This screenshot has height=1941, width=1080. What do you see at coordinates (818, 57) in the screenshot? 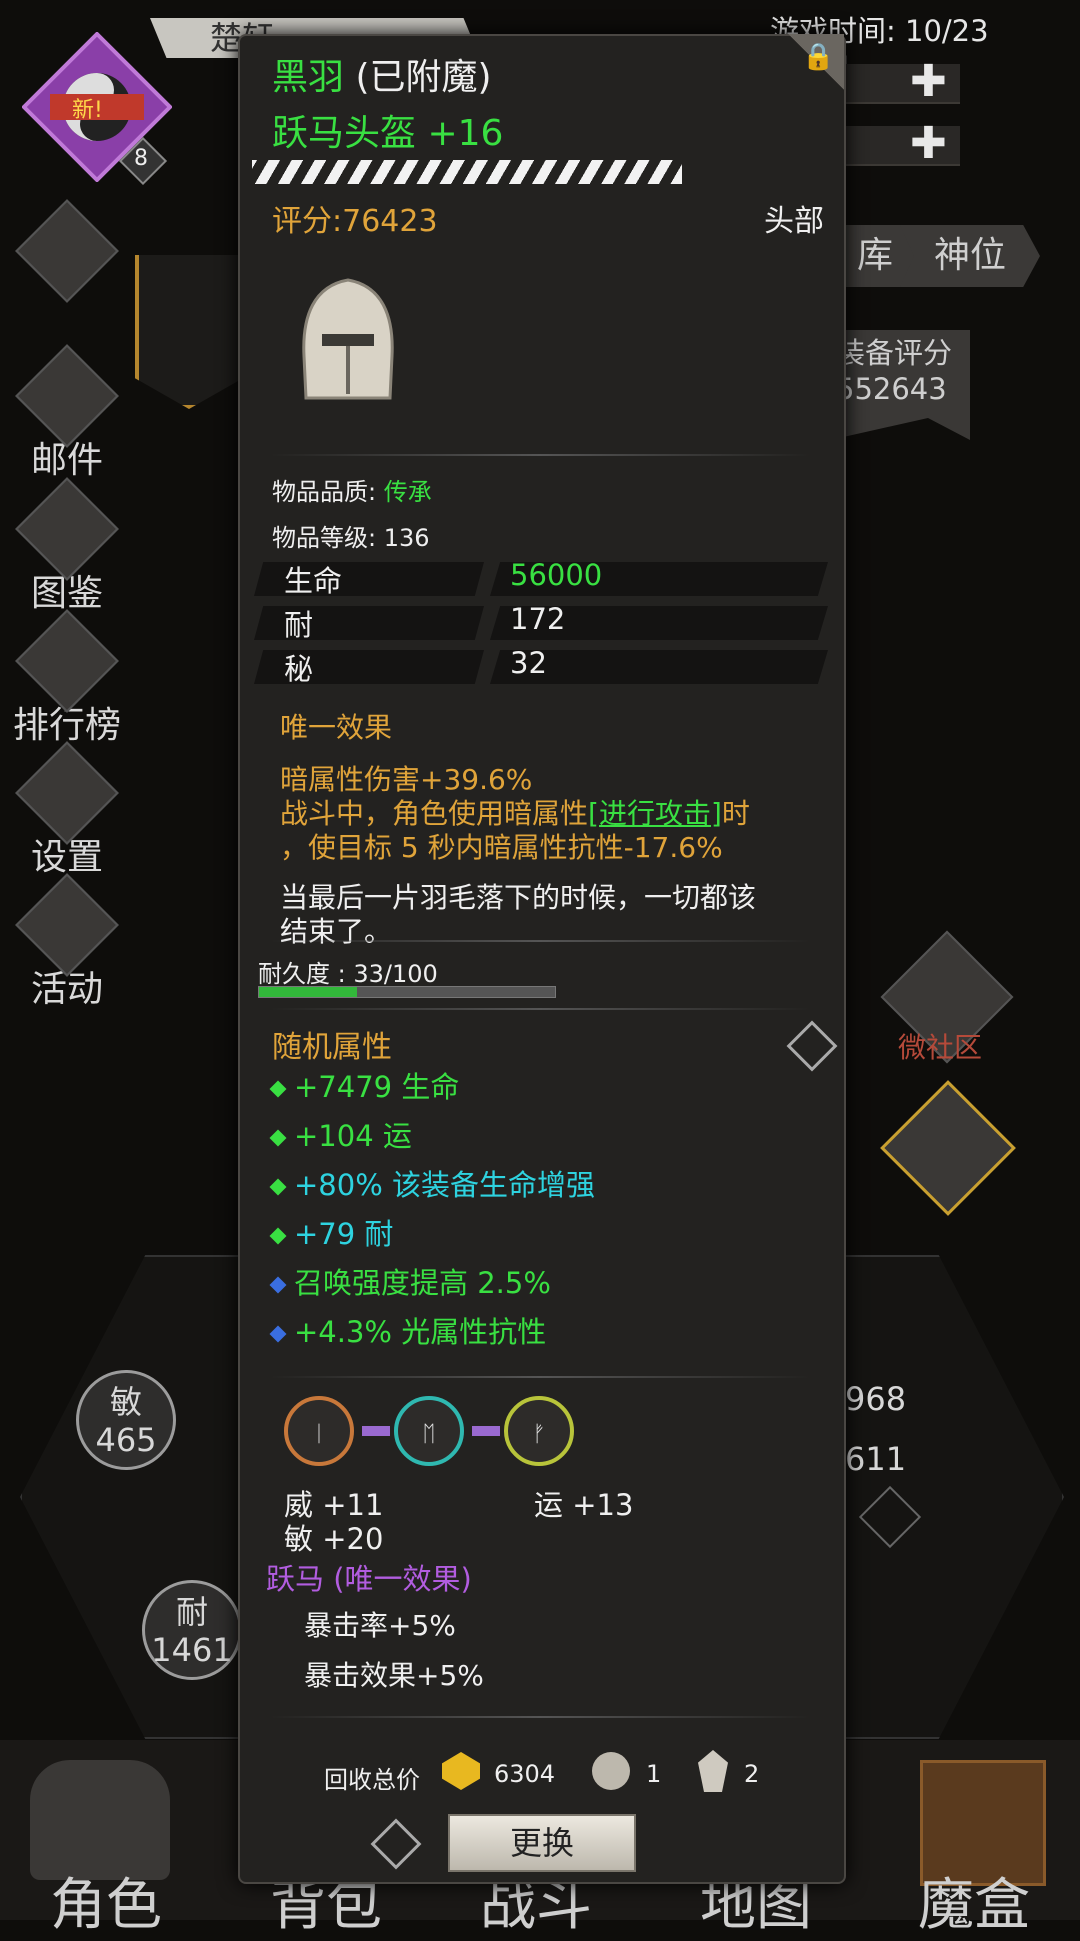
I see `lock-icon: 🔒` at bounding box center [818, 57].